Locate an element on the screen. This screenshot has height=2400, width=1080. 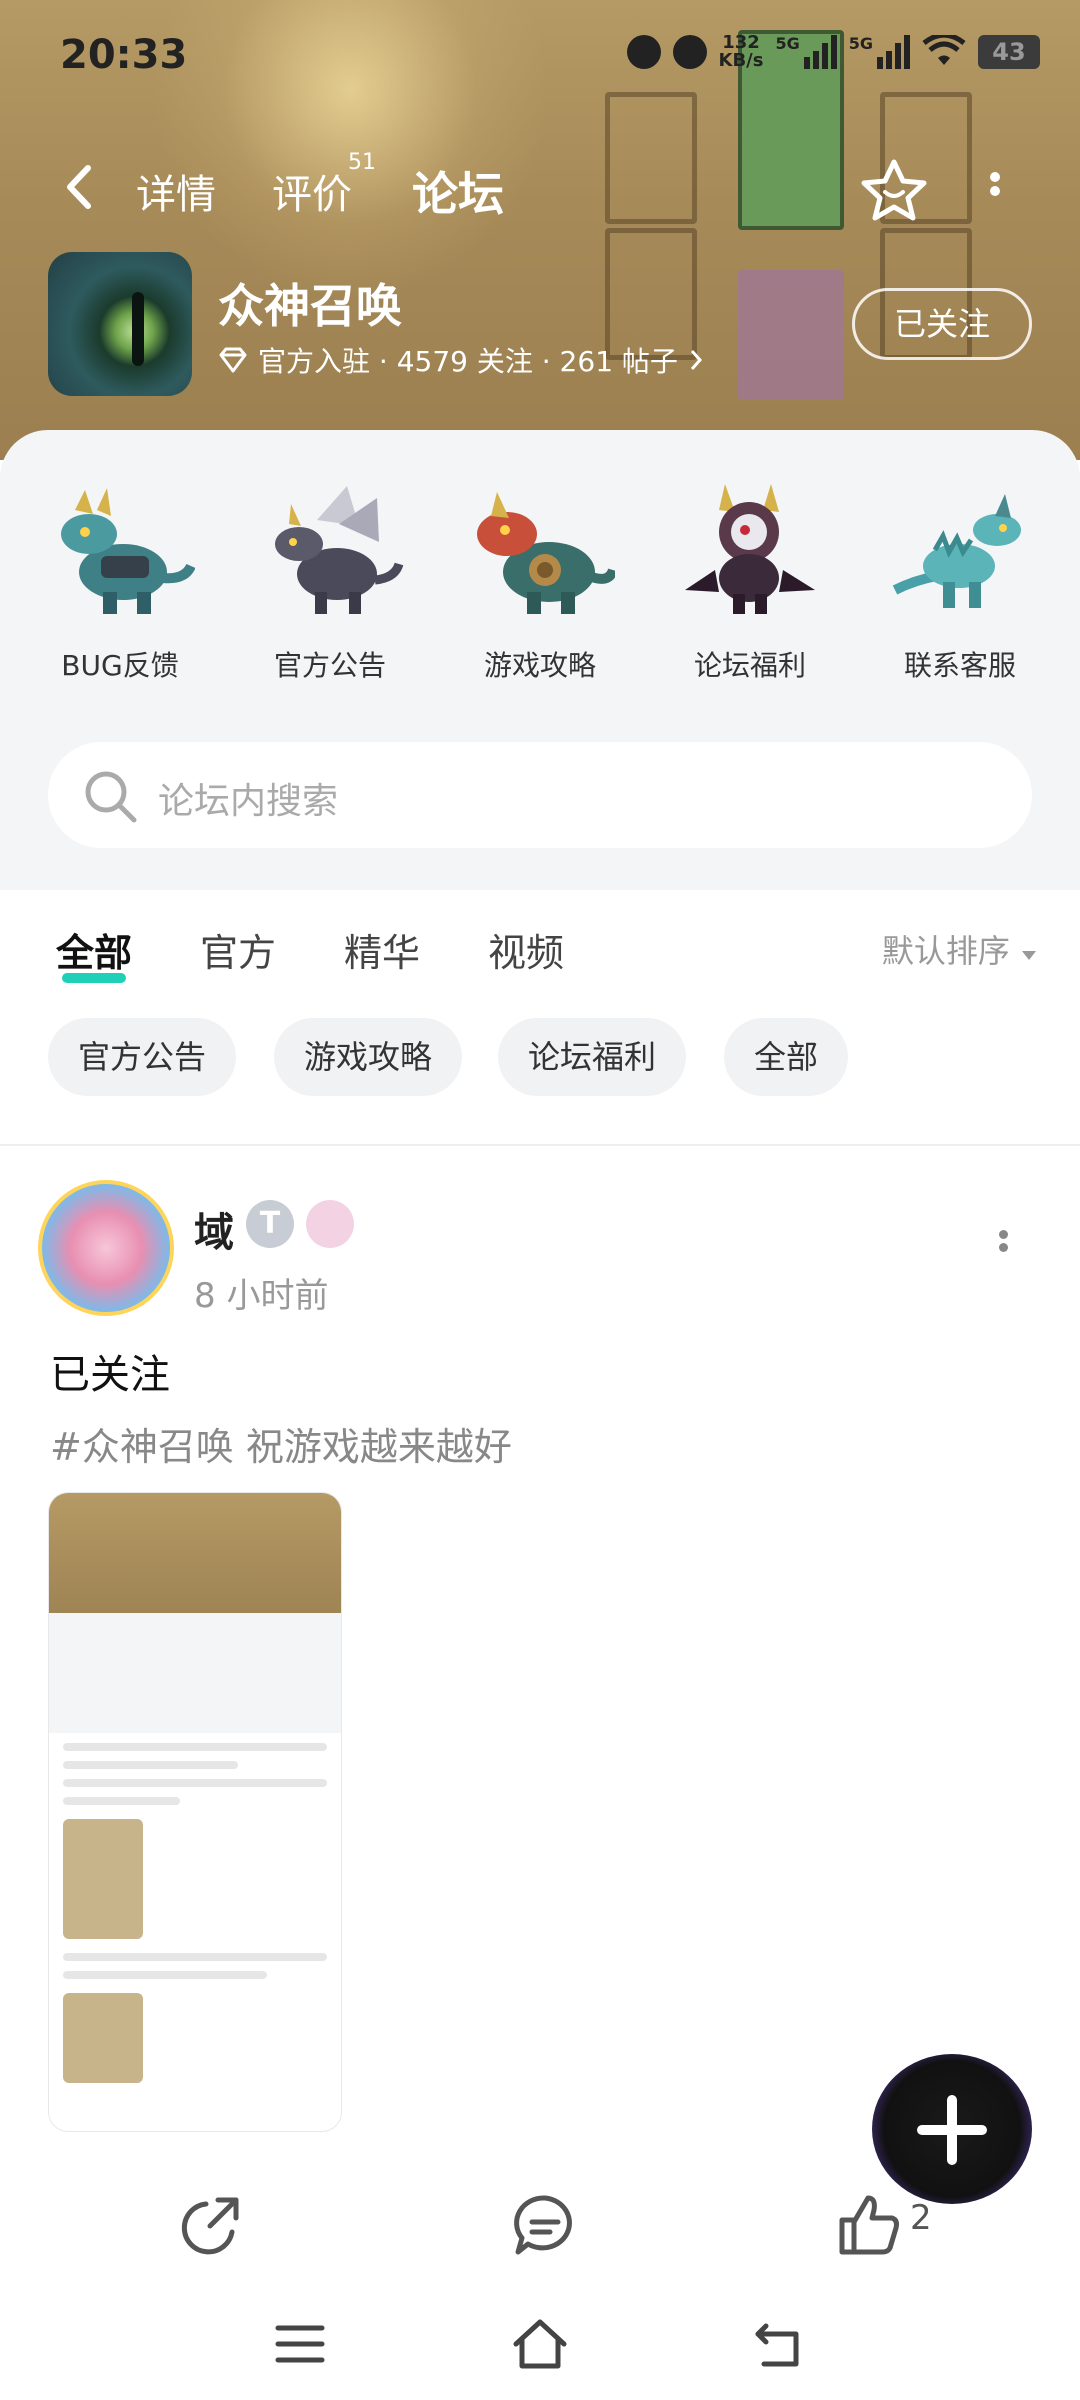
filter-tab-video: 视频 is located at coordinates (526, 949).